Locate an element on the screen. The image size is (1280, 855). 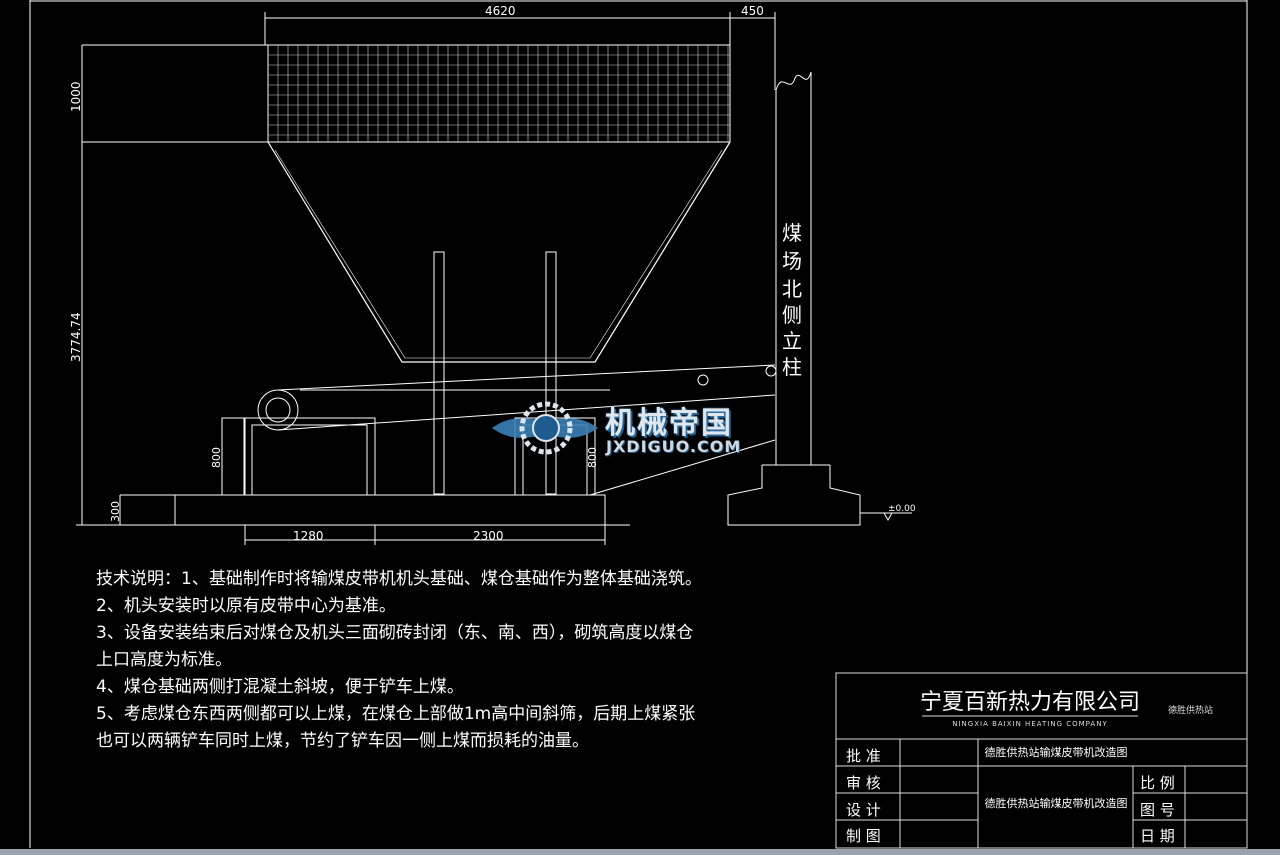
hopper-mesh-grid is located at coordinates (499, 93).